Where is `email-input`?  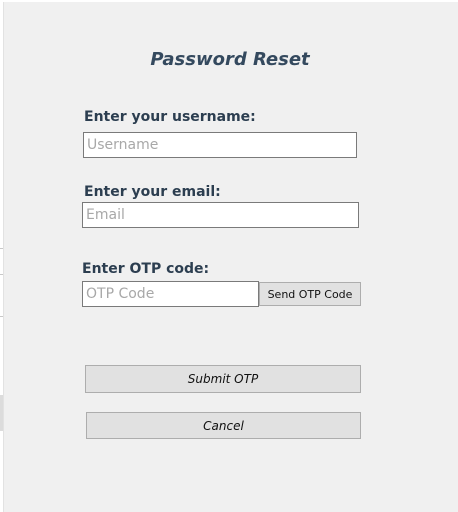
email-input is located at coordinates (220, 215).